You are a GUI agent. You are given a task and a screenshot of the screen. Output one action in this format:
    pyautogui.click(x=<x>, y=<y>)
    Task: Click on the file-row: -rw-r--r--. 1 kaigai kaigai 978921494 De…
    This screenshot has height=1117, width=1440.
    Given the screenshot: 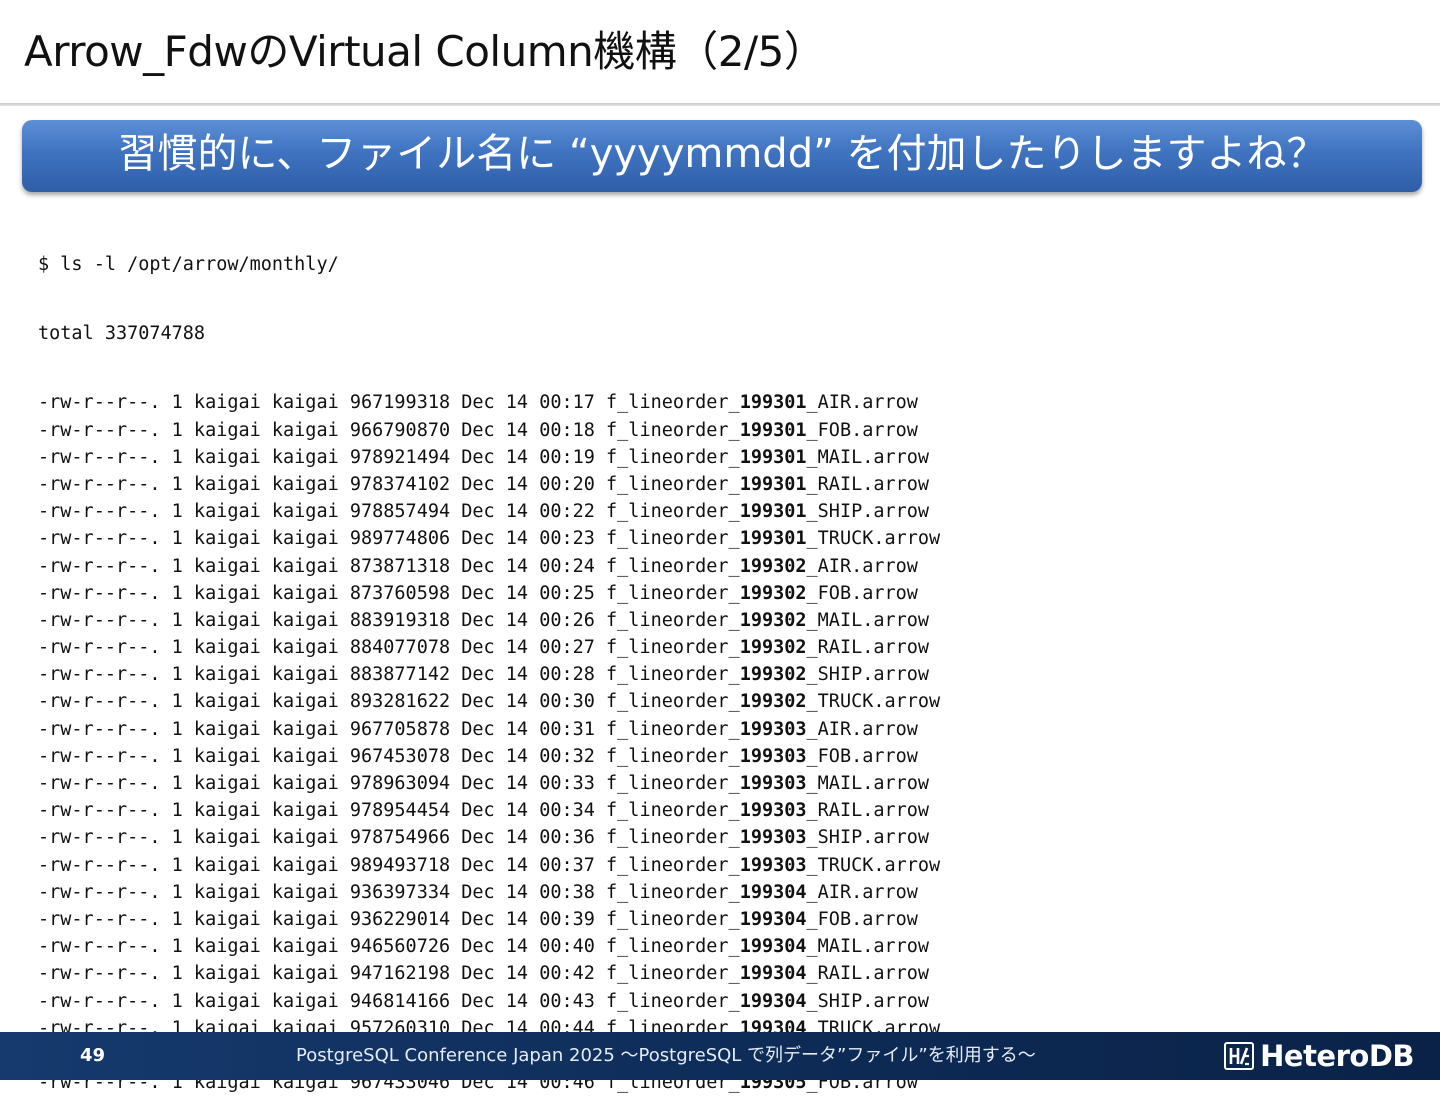 What is the action you would take?
    pyautogui.click(x=728, y=457)
    